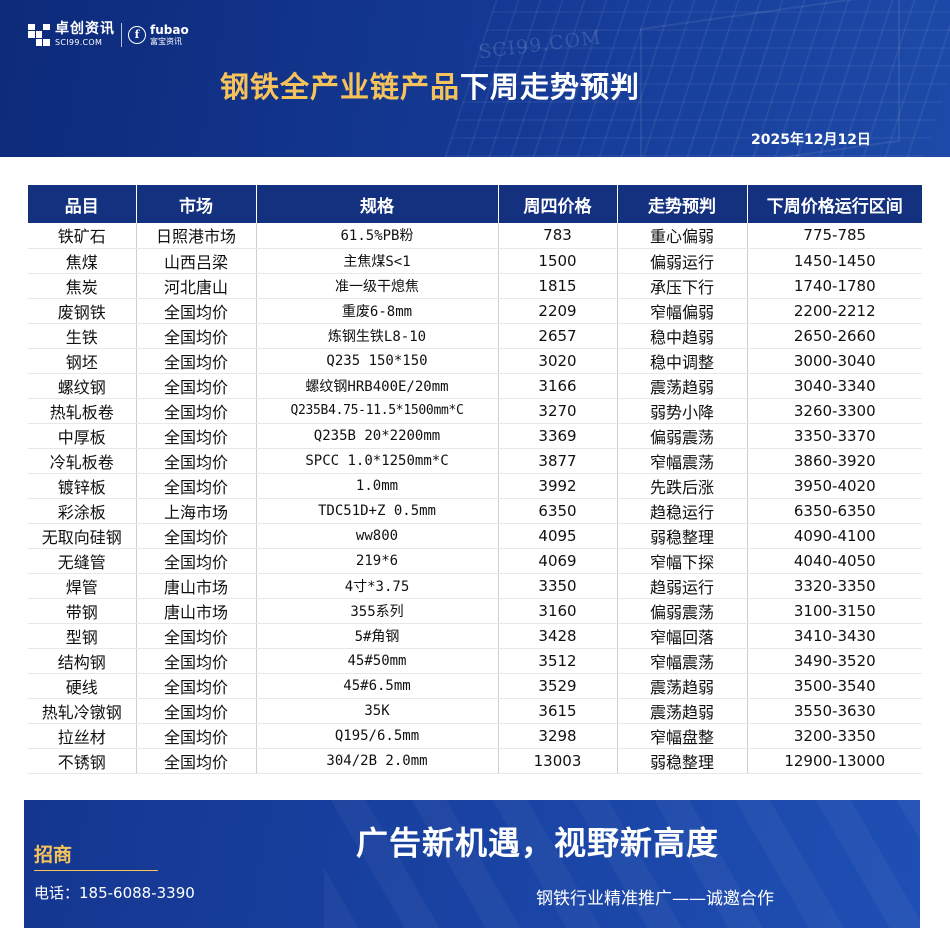 Image resolution: width=950 pixels, height=950 pixels. What do you see at coordinates (558, 611) in the screenshot?
I see `cell-price: 3160` at bounding box center [558, 611].